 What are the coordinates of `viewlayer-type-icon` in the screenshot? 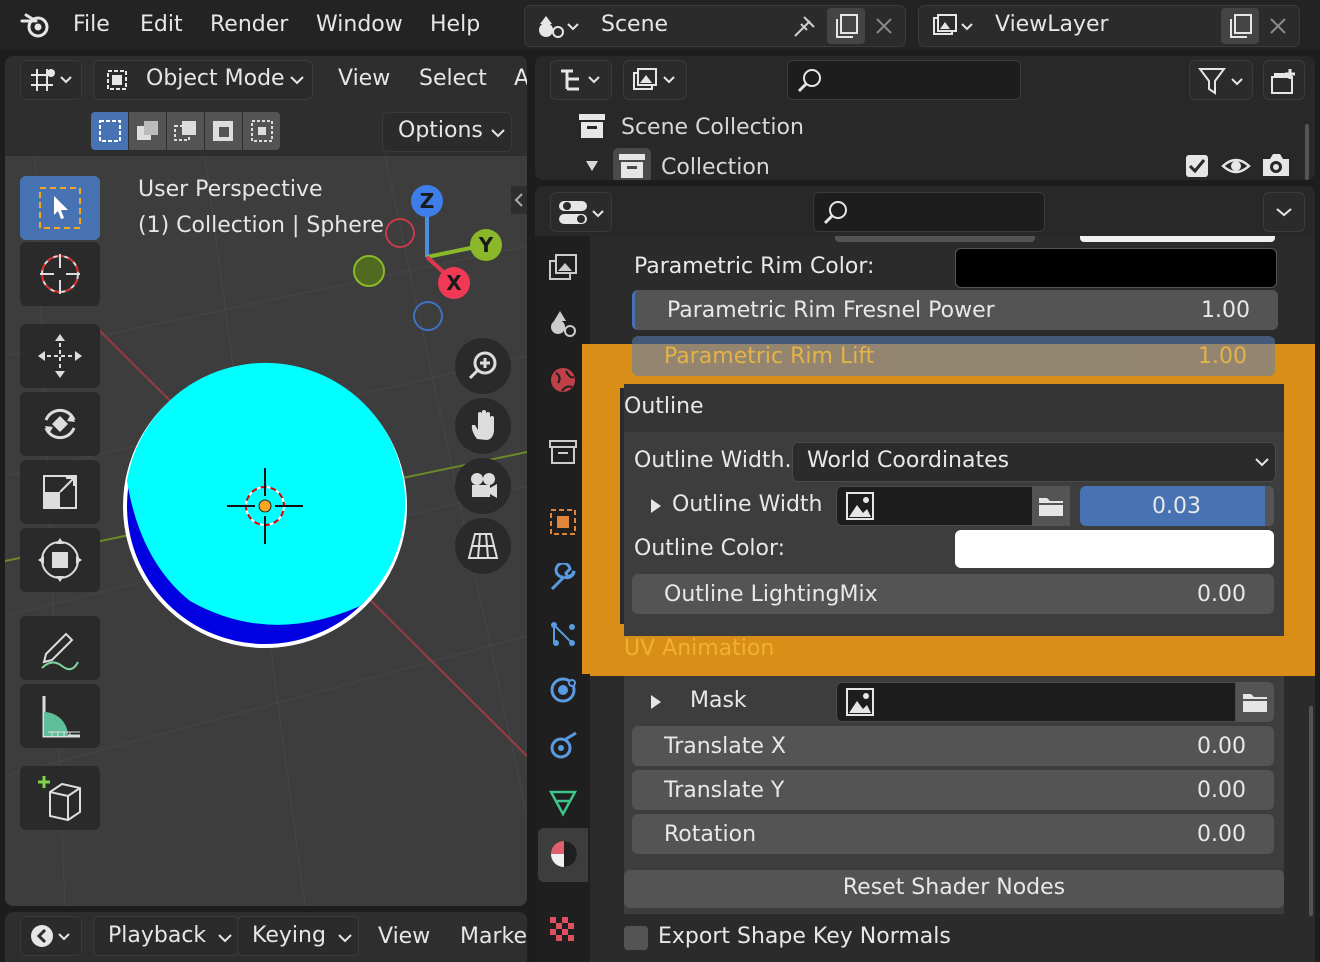 It's located at (952, 26).